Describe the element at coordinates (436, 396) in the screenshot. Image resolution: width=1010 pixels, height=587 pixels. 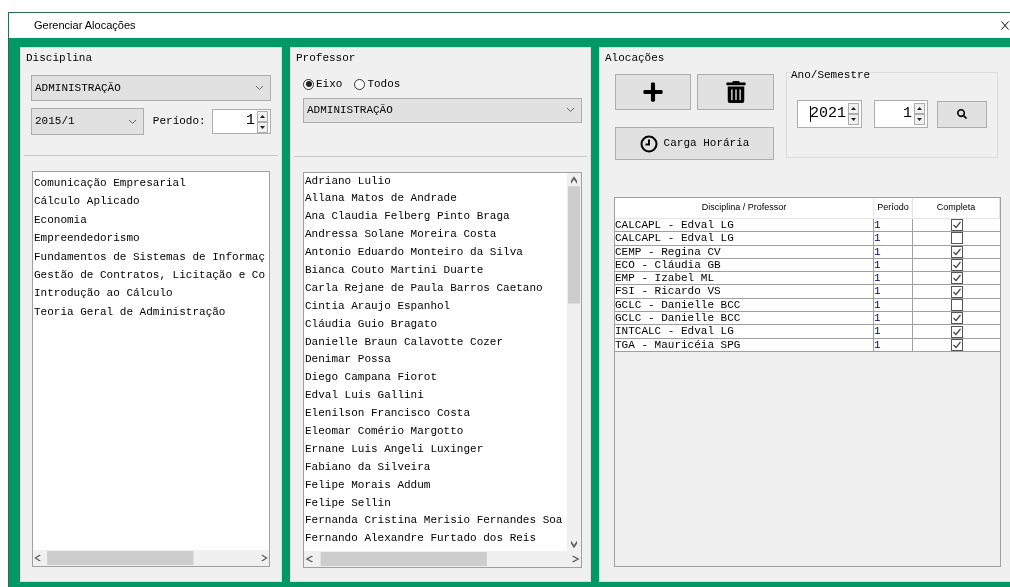
I see `list-item: Edval Luis Gallini` at that location.